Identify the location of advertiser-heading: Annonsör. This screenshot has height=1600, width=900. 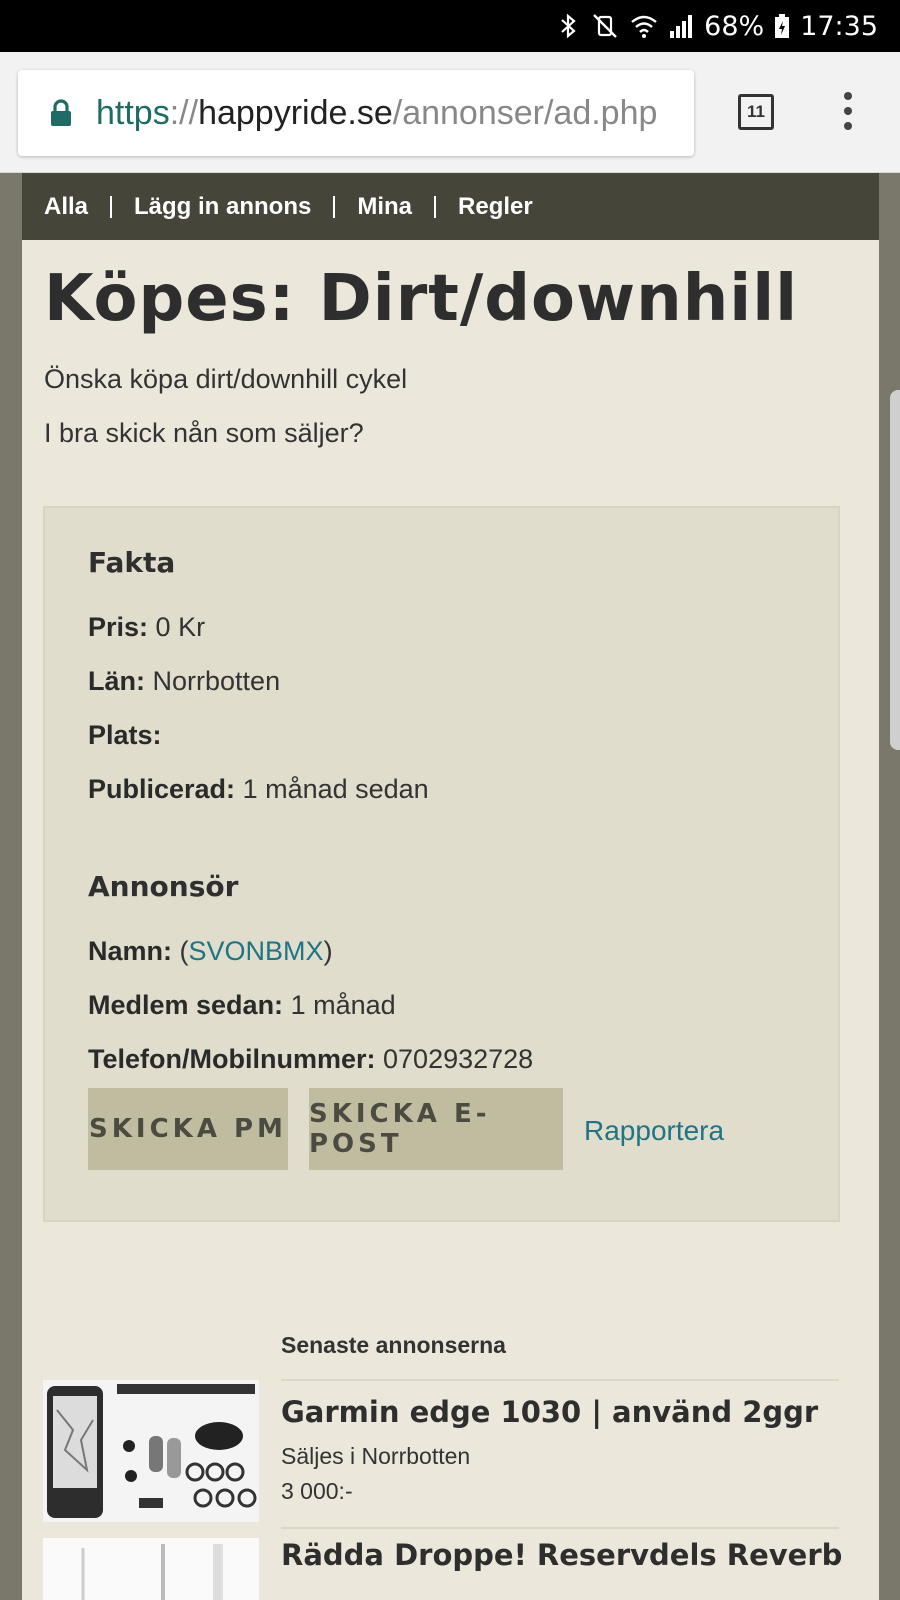
(163, 886).